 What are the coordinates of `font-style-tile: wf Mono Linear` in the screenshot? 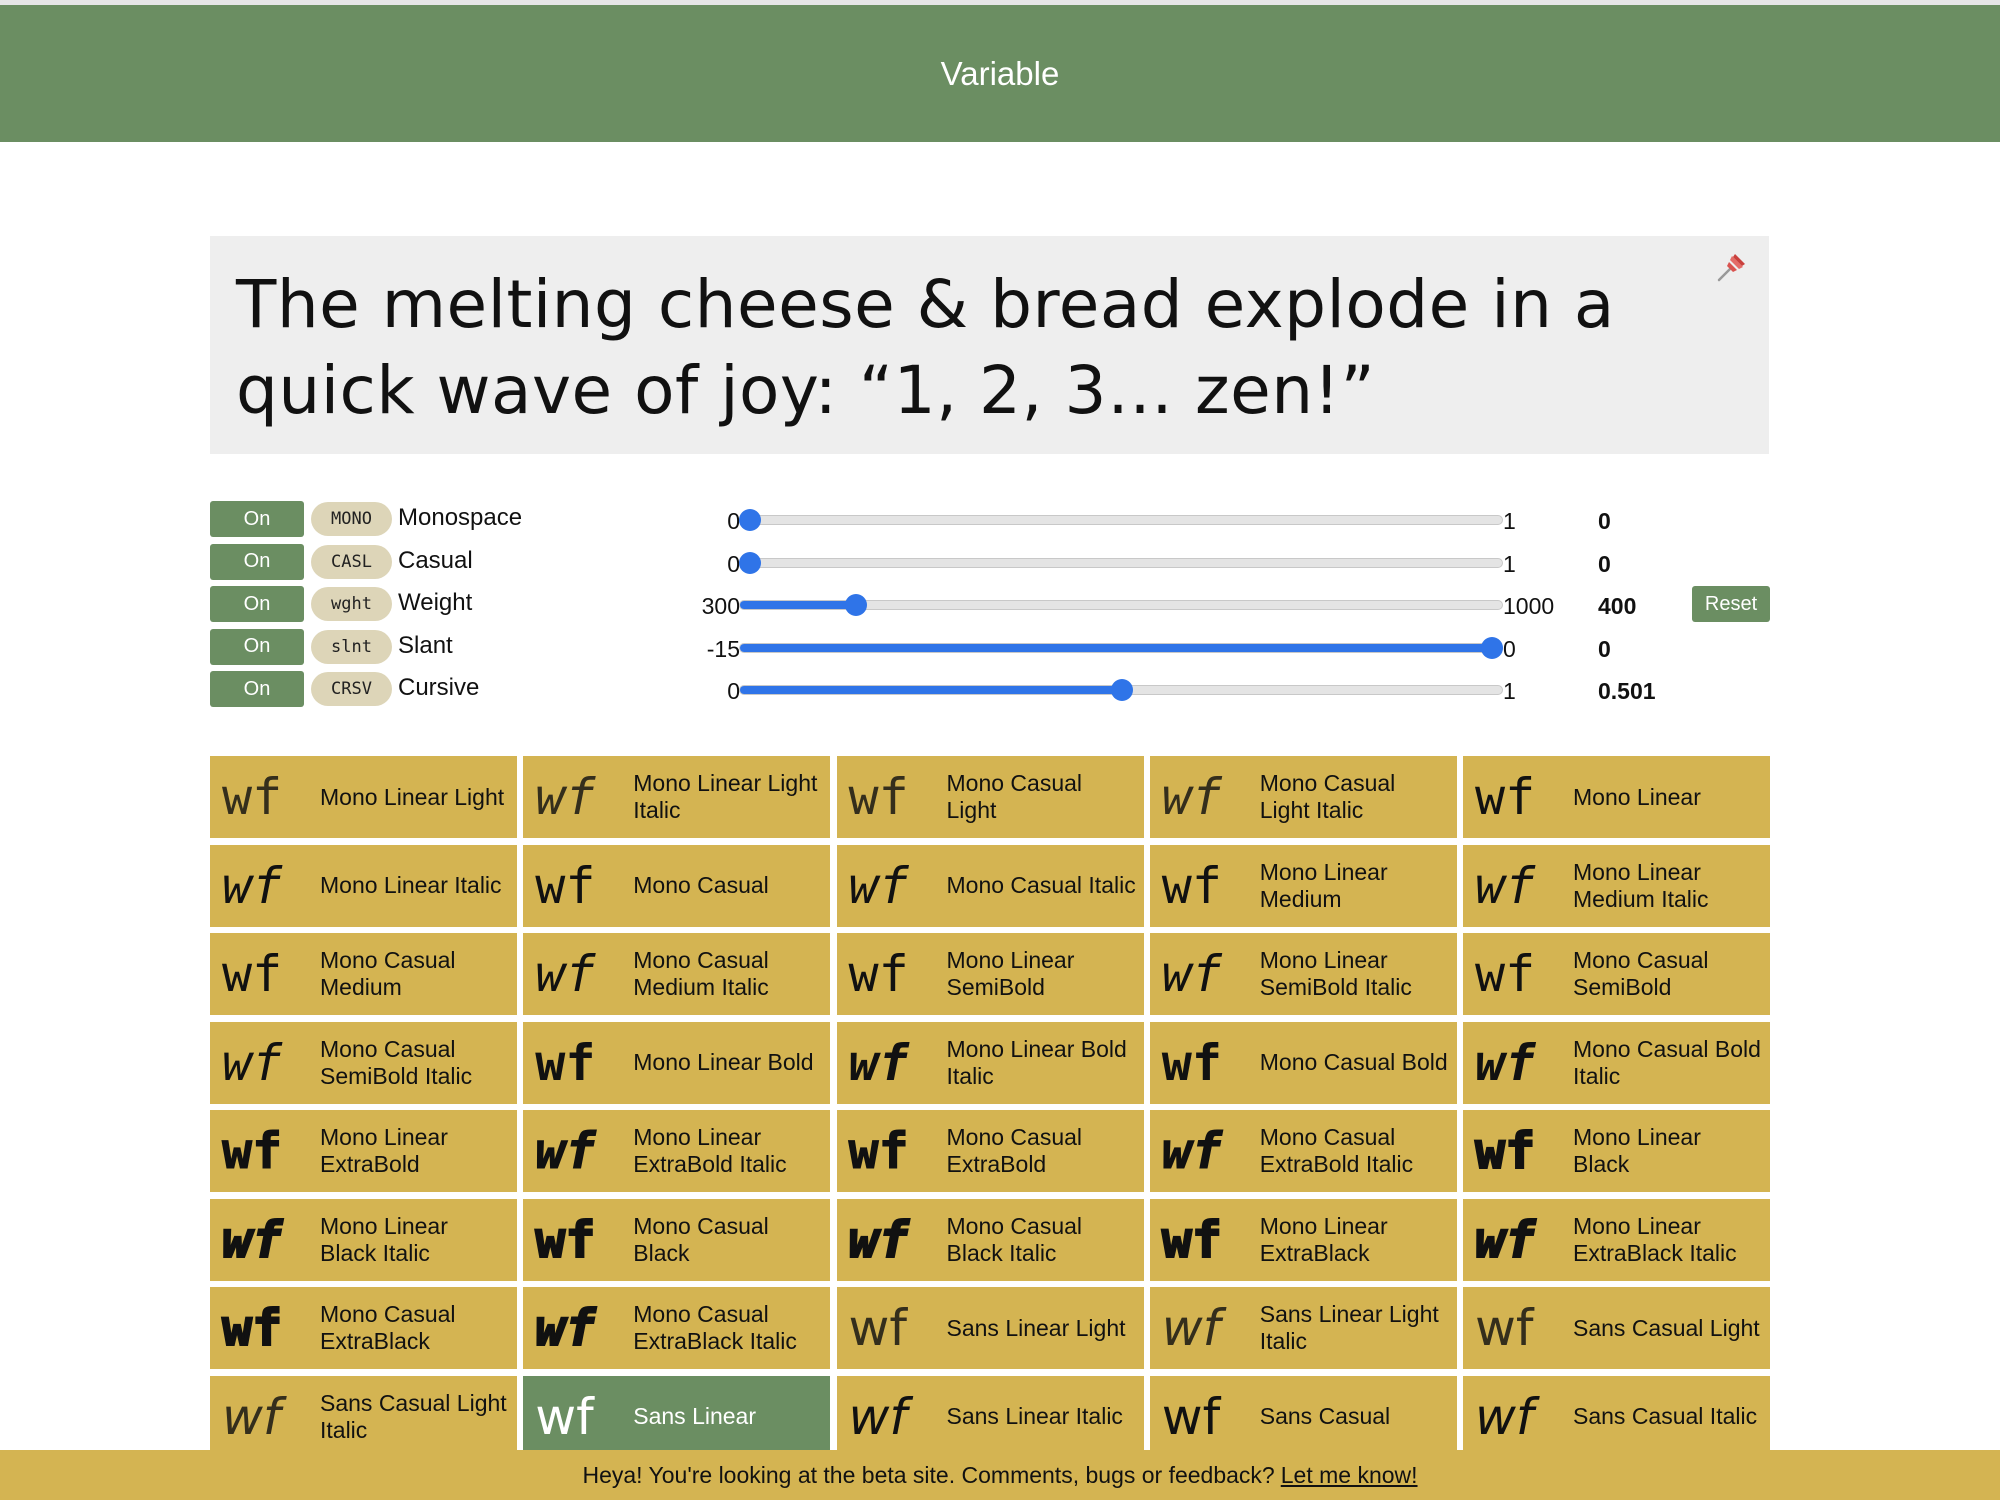 It's located at (1616, 797).